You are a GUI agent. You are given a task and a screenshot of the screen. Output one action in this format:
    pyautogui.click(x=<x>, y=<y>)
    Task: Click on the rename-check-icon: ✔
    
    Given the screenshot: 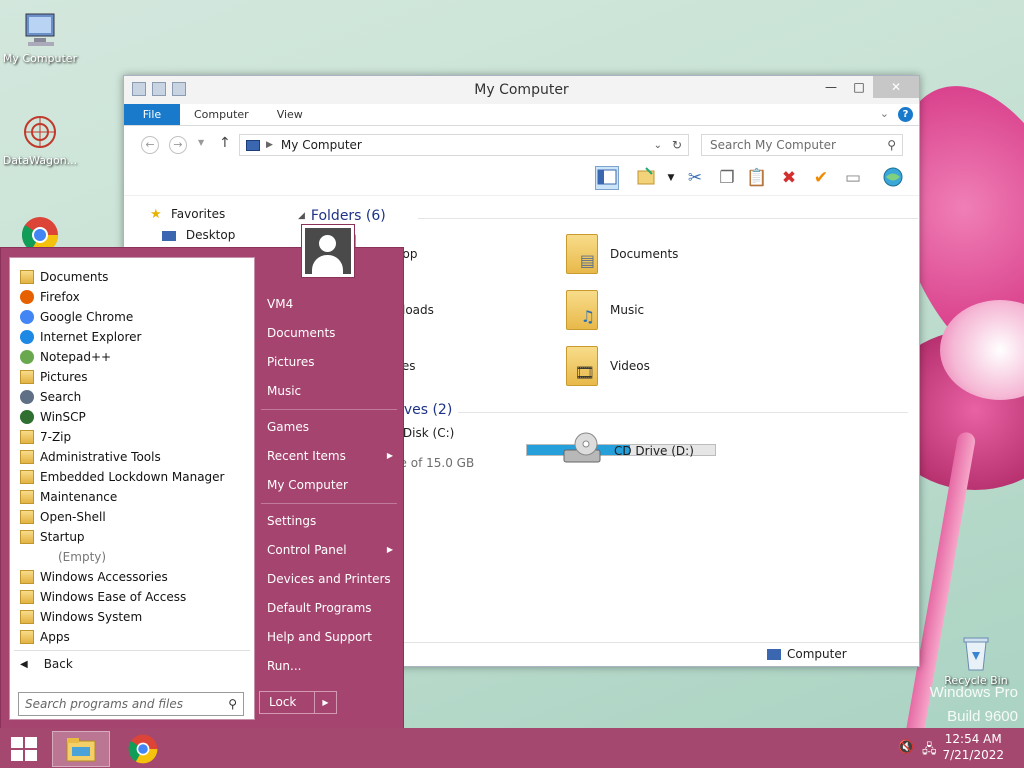 What is the action you would take?
    pyautogui.click(x=821, y=178)
    